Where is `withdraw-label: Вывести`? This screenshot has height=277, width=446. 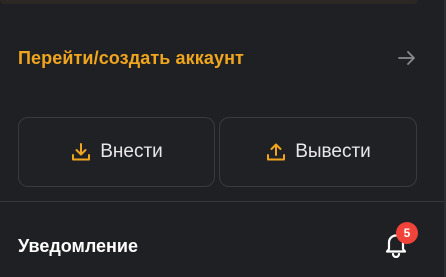
withdraw-label: Вывести is located at coordinates (333, 151).